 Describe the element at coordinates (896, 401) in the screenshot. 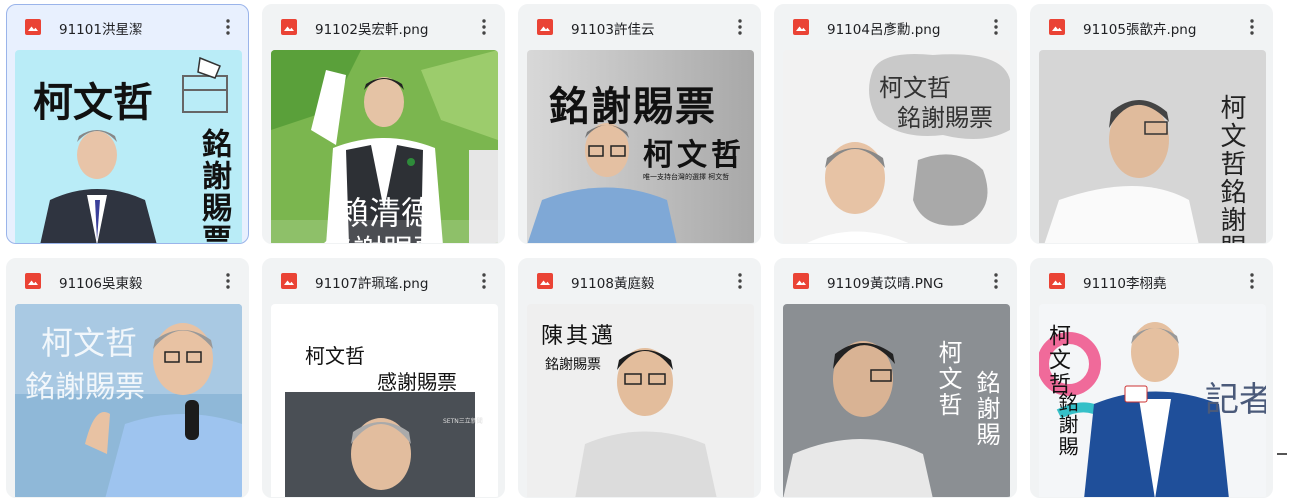

I see `file-thumbnail: 柯文哲 銘謝賜` at that location.